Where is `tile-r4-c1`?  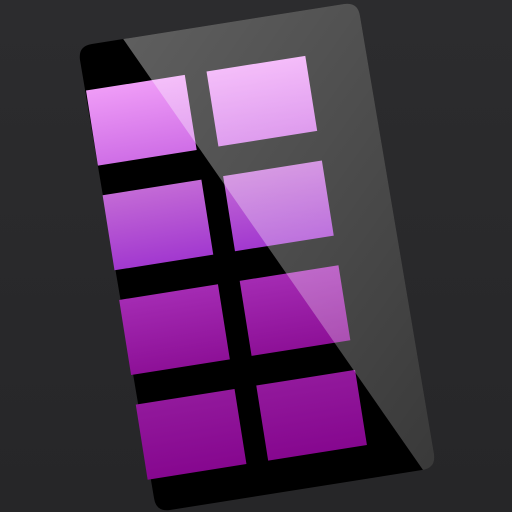 tile-r4-c1 is located at coordinates (191, 434).